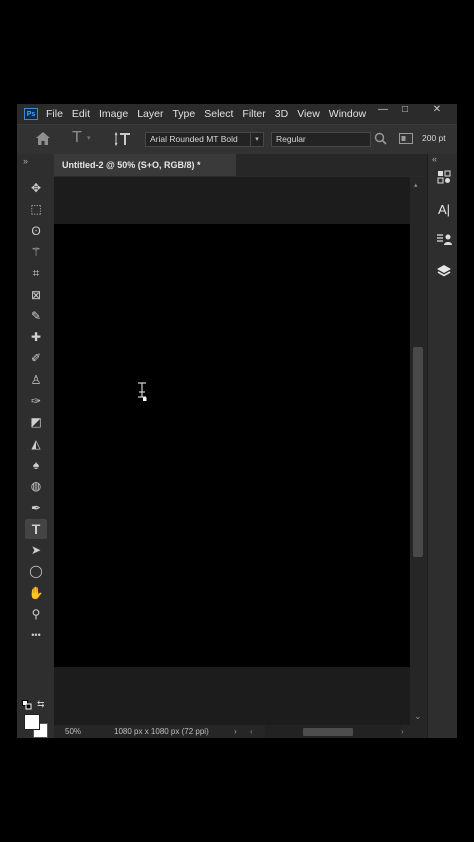  What do you see at coordinates (36, 273) in the screenshot?
I see `crop-tool-icon: ⌗` at bounding box center [36, 273].